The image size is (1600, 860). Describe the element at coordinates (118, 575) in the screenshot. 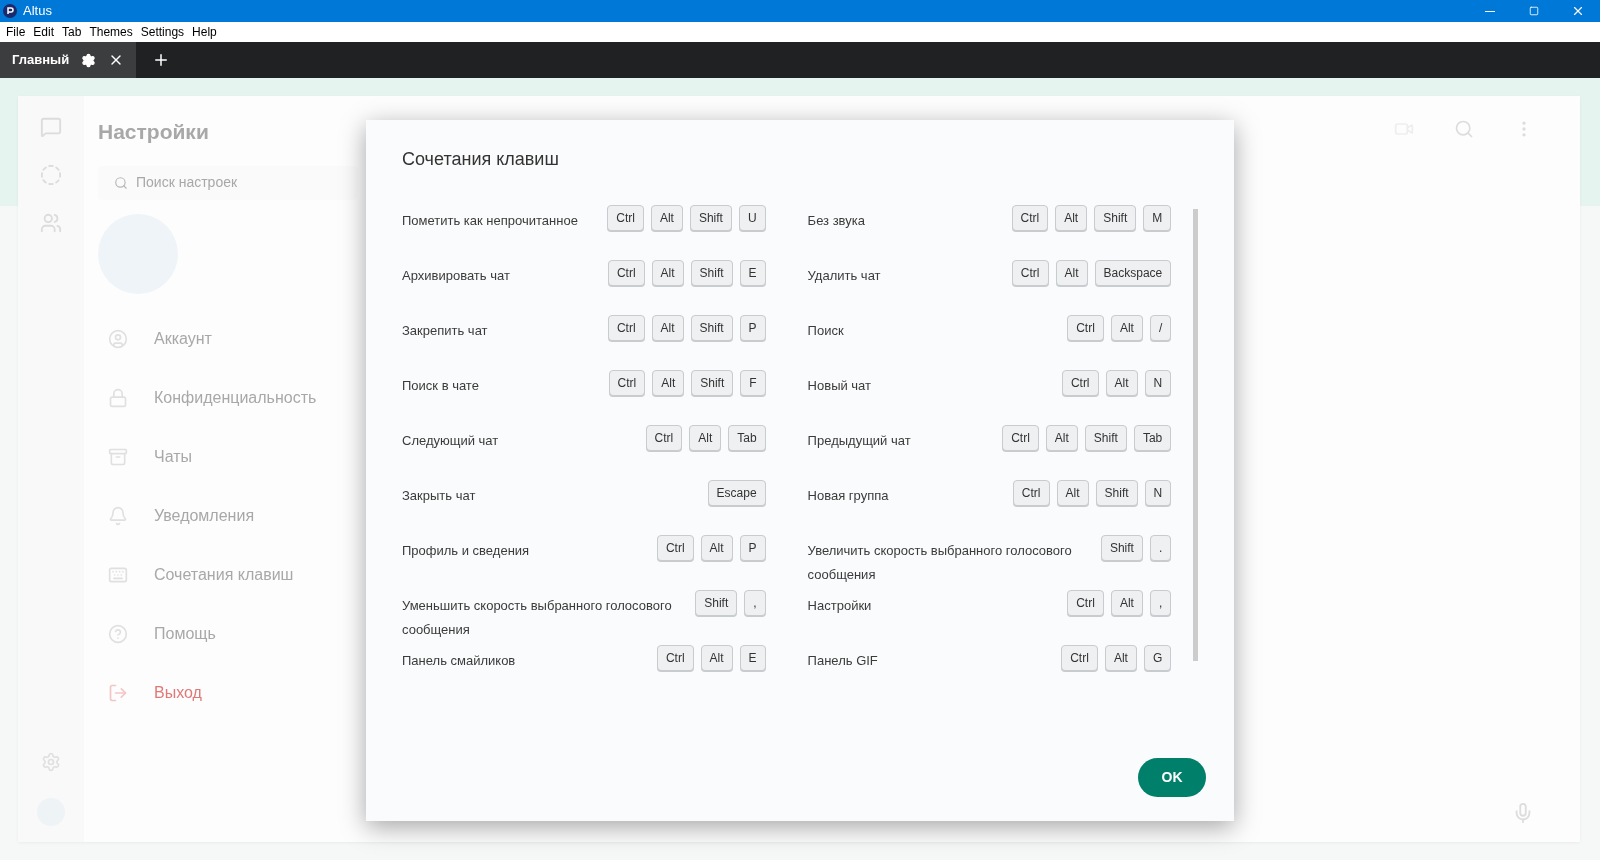

I see `keyboard-icon` at that location.